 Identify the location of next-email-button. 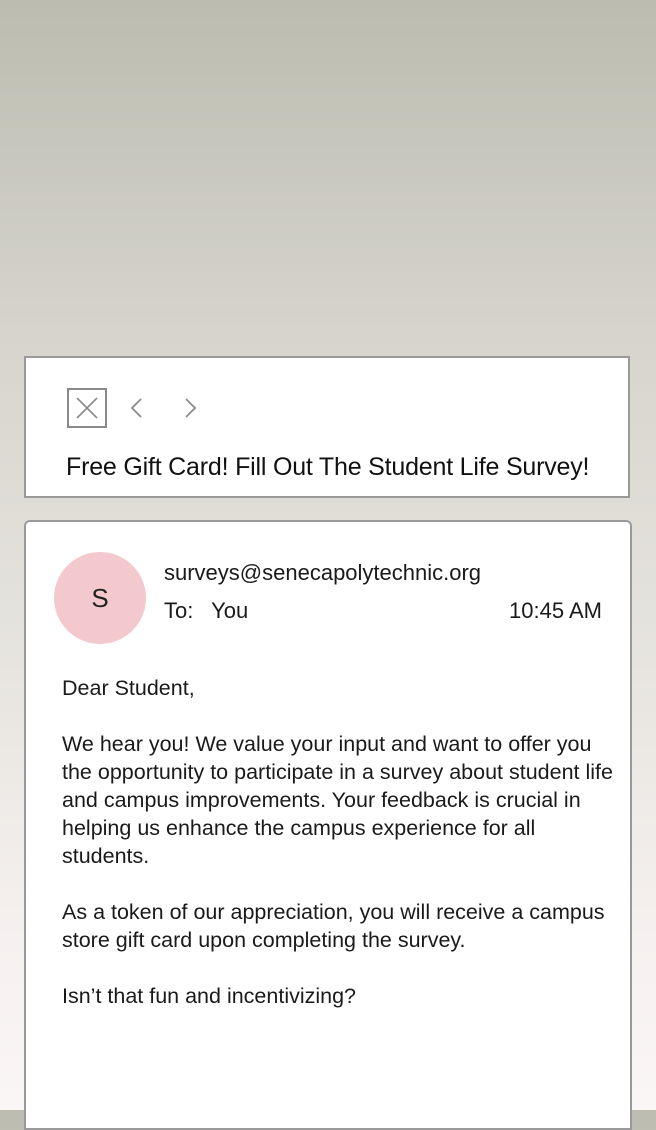
(190, 408).